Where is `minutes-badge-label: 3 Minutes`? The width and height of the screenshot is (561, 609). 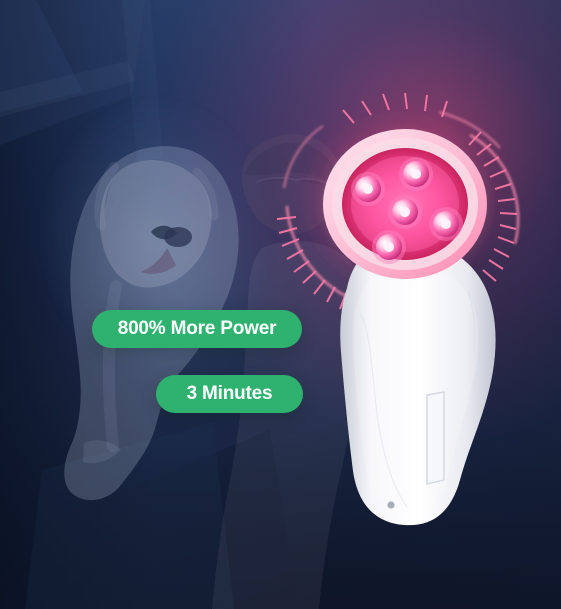 minutes-badge-label: 3 Minutes is located at coordinates (229, 393).